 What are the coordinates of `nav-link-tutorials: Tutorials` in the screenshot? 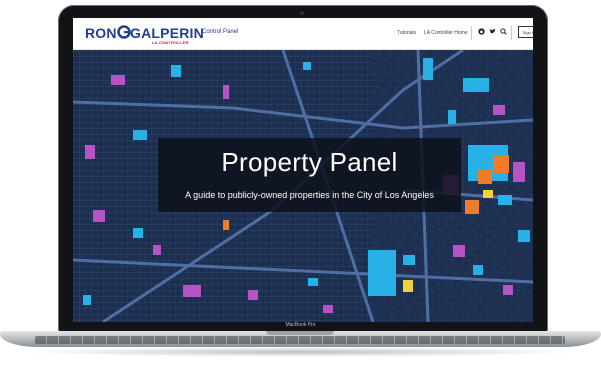 It's located at (406, 33).